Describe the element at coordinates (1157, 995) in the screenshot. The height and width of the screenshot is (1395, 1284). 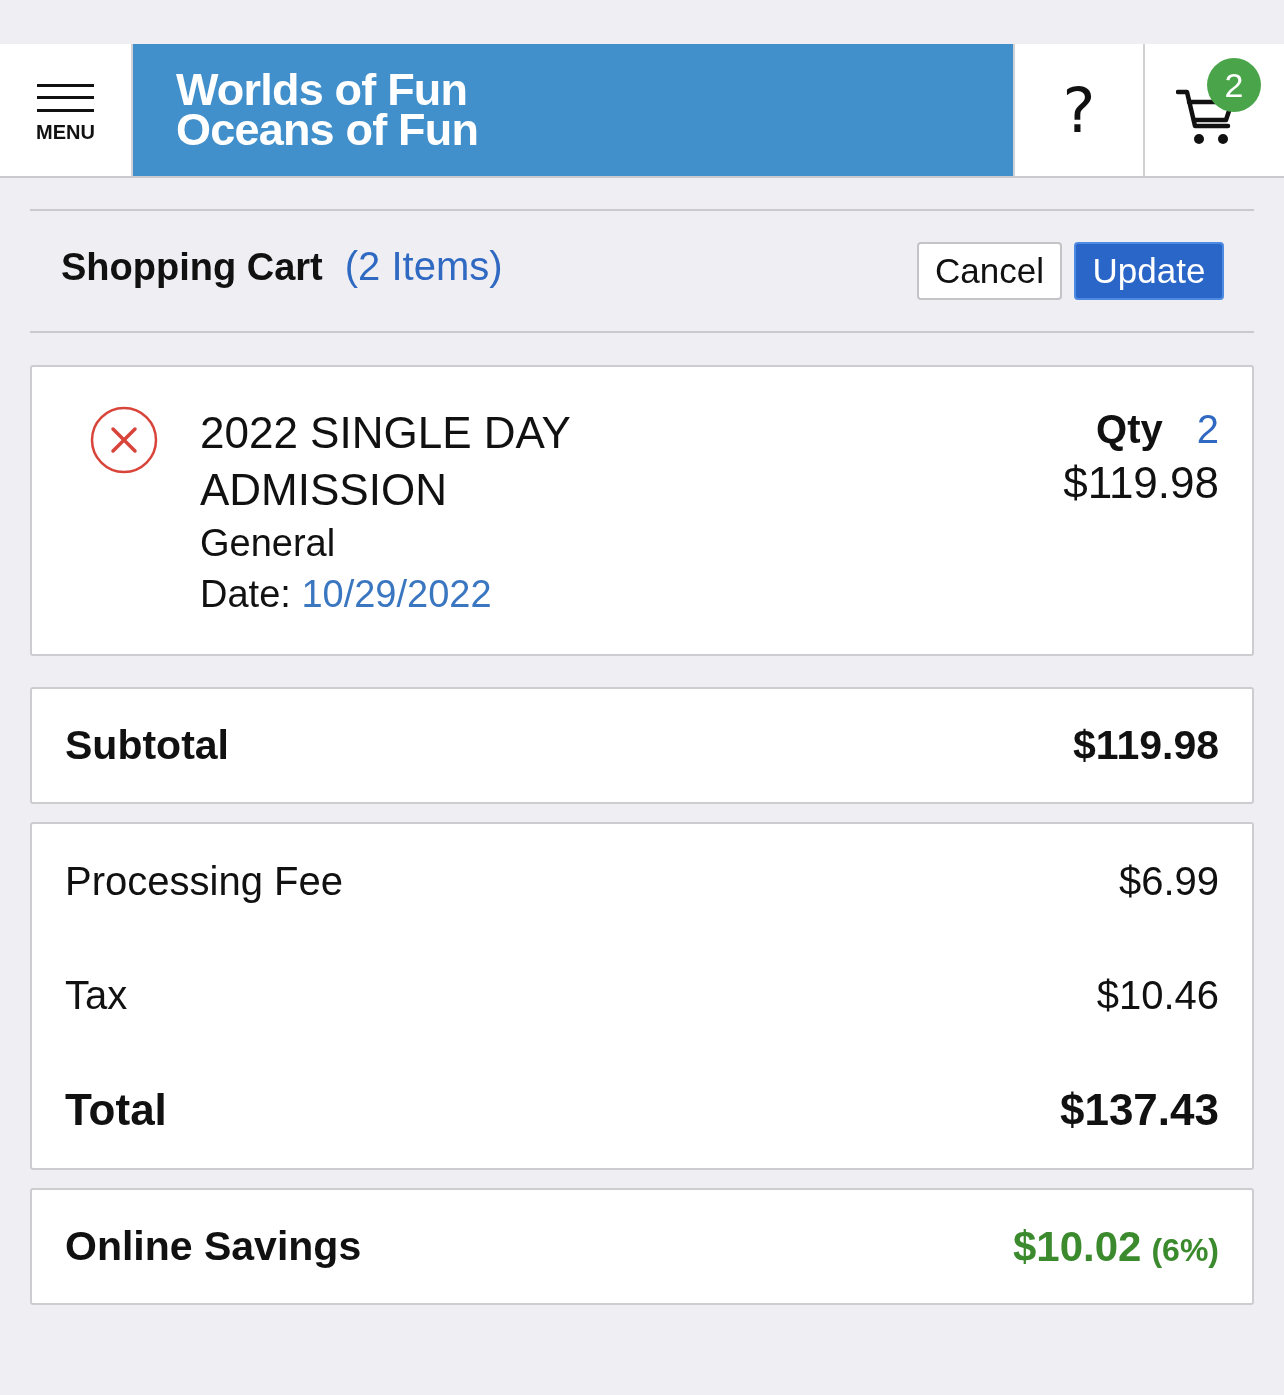
I see `fee-amount: $10.46` at that location.